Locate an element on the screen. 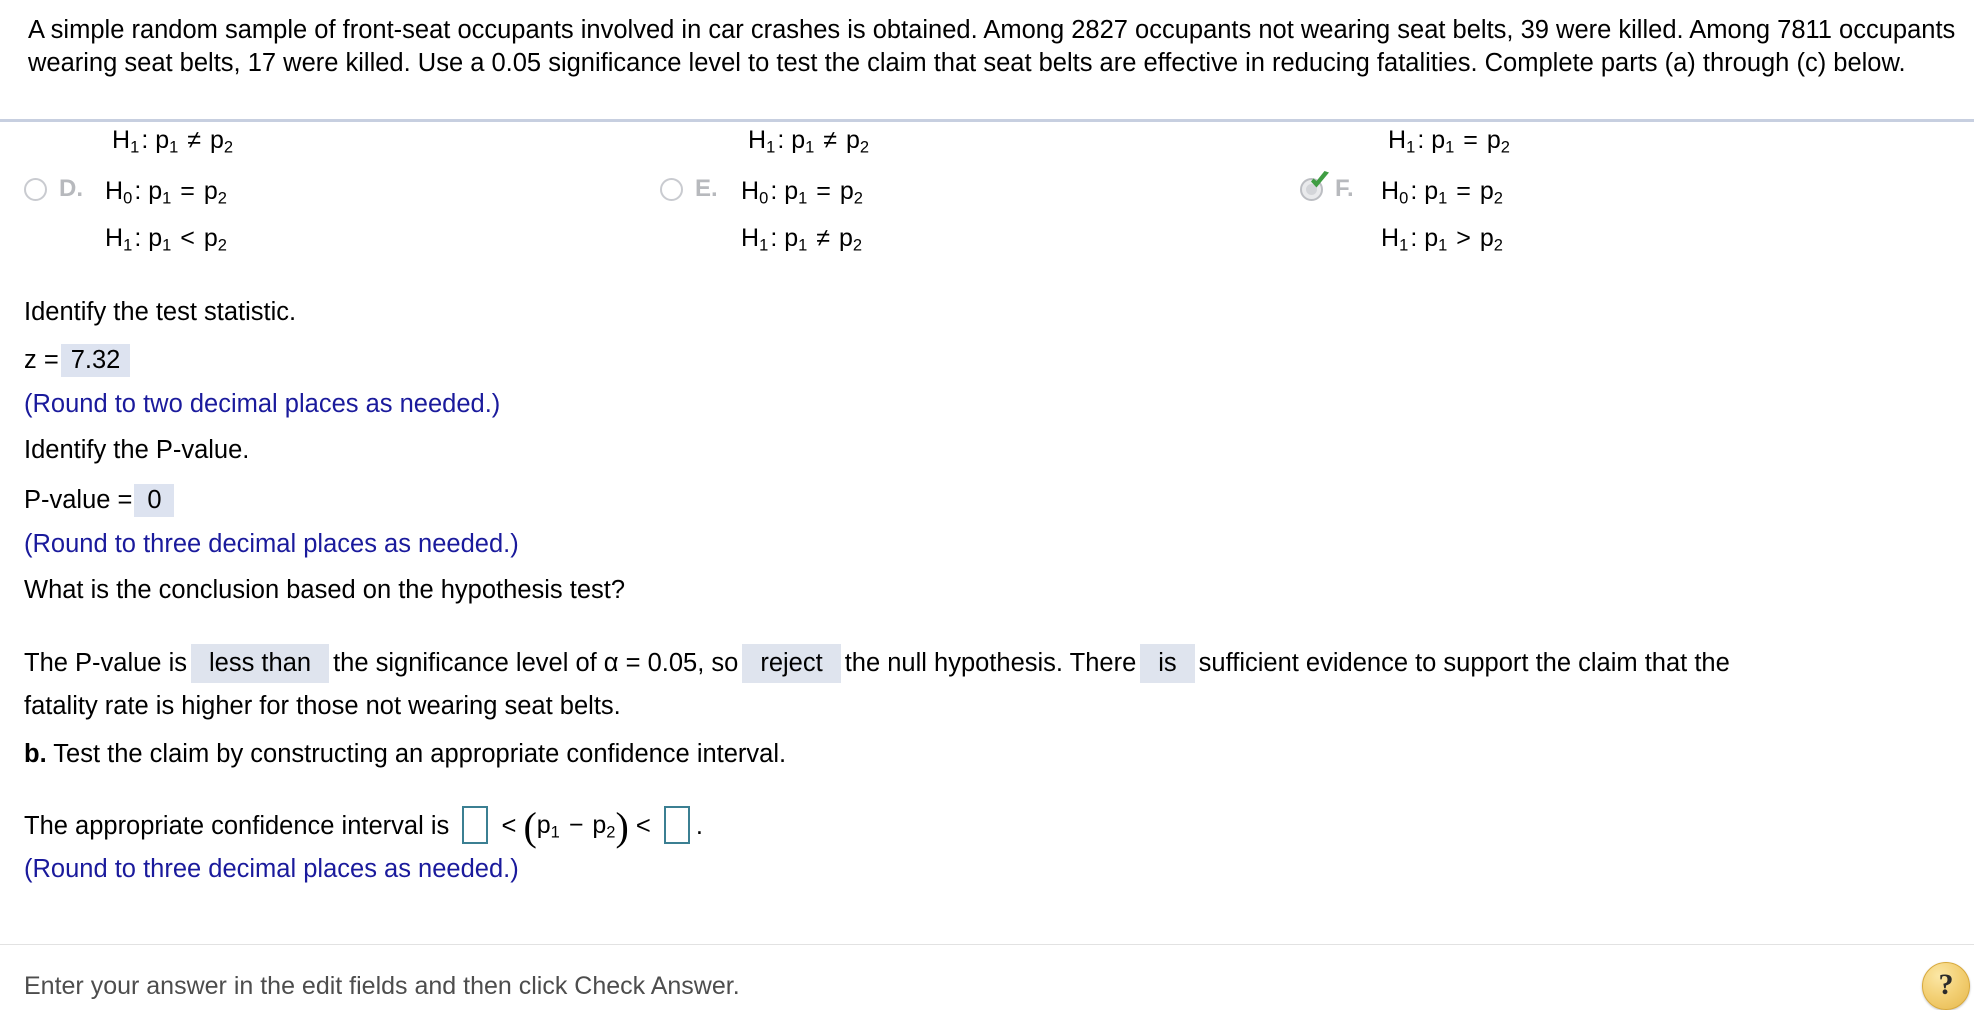 This screenshot has width=1974, height=1010. choice-c-alt-tail: H1 : p1 ≠ p2 is located at coordinates (173, 141).